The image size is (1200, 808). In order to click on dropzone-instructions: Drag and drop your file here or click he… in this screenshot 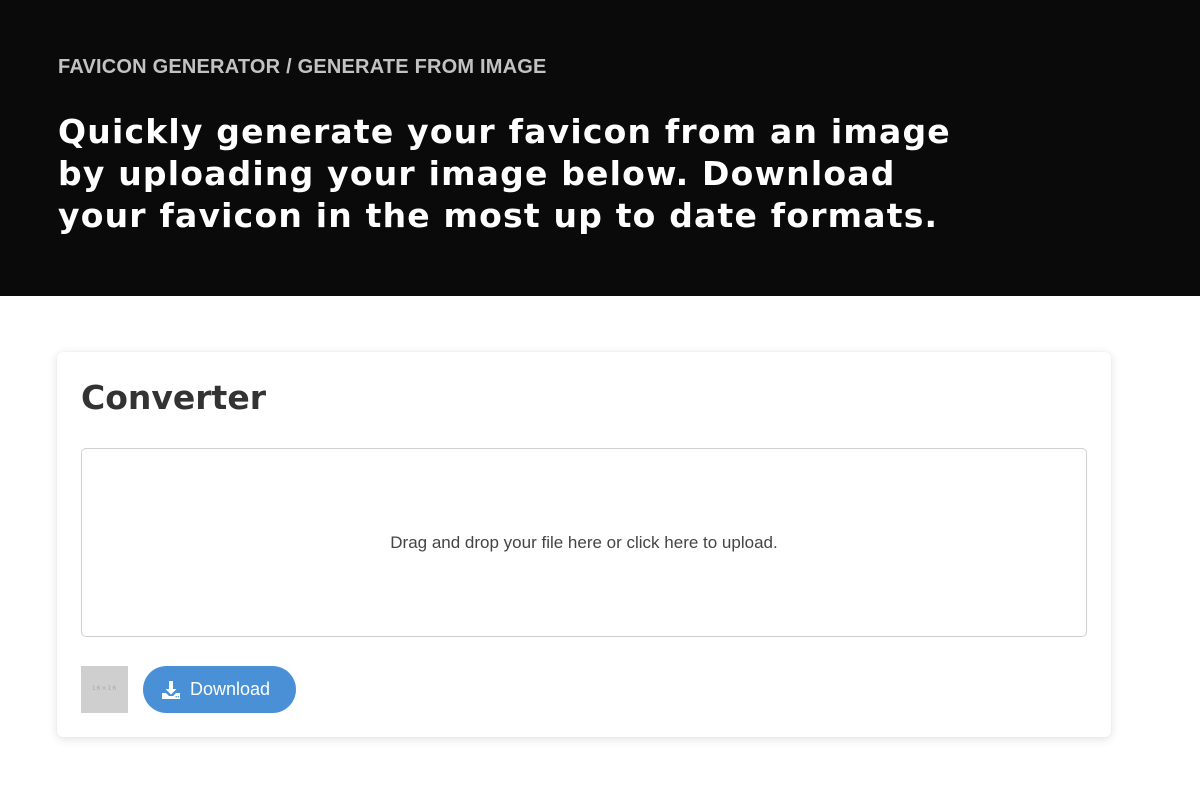, I will do `click(584, 542)`.